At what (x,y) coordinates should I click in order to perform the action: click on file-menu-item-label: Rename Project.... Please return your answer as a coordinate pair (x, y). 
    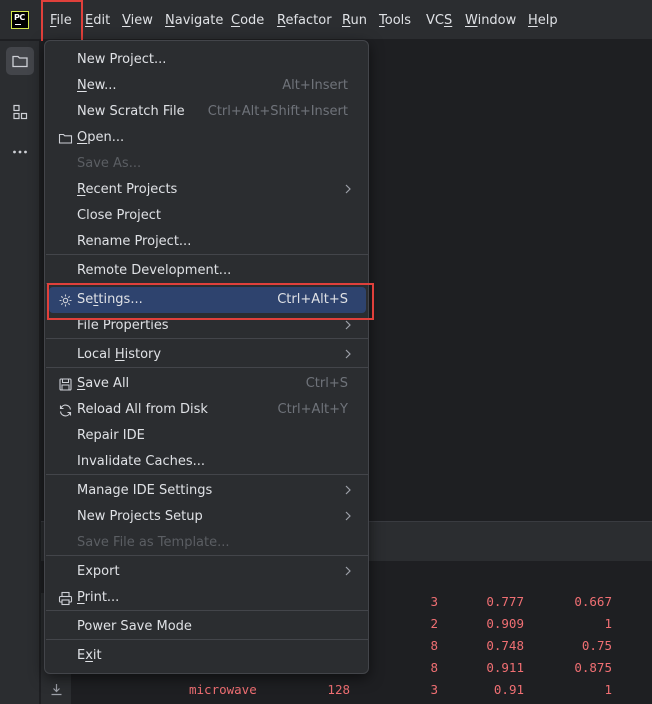
    Looking at the image, I should click on (134, 241).